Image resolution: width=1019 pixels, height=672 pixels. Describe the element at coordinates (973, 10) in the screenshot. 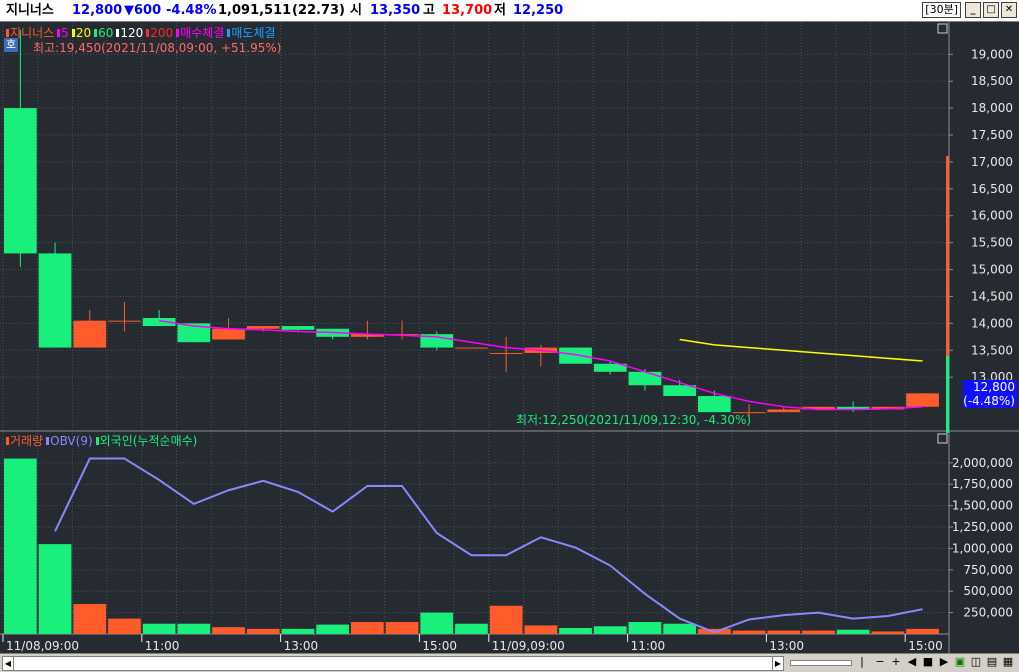

I see `minimize-button: _` at that location.